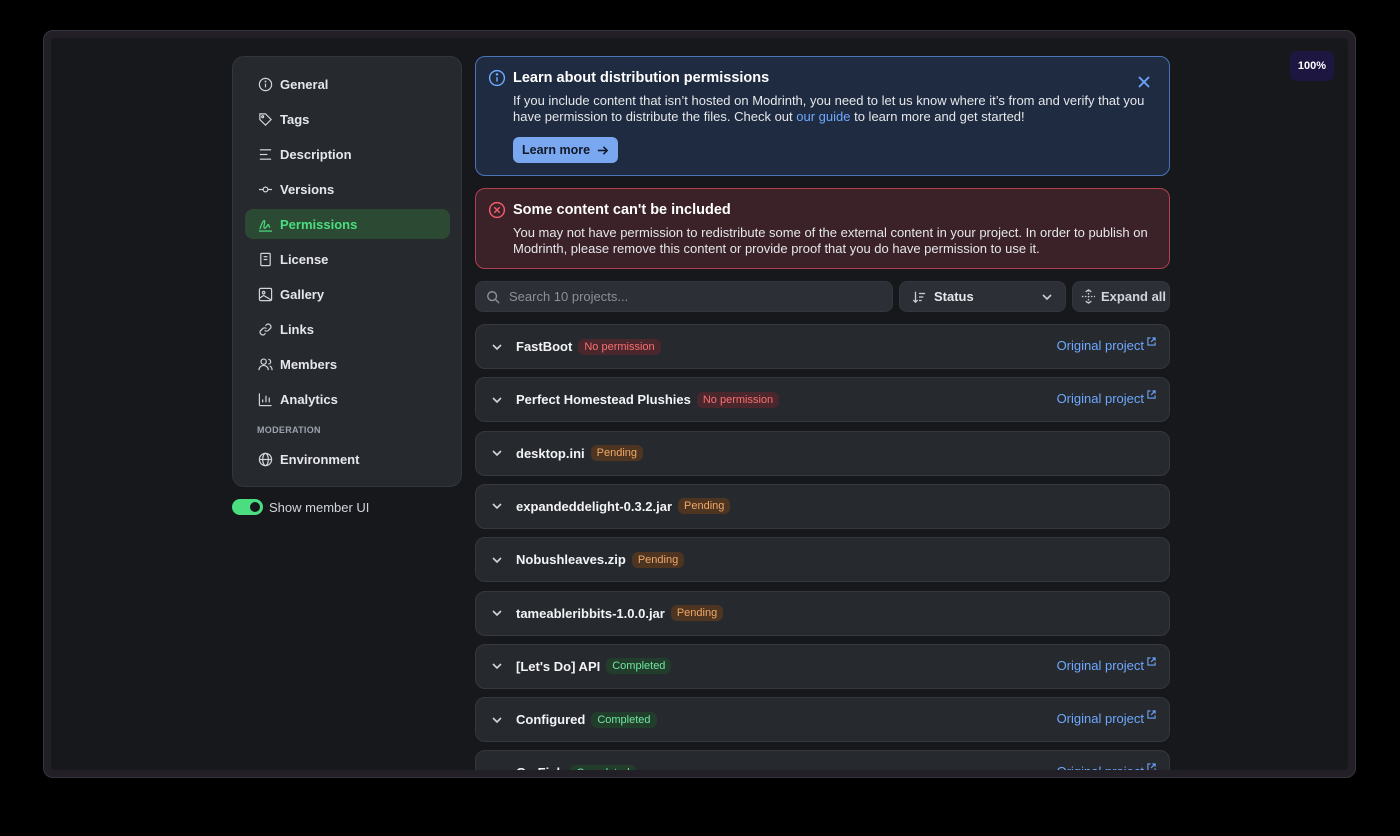  What do you see at coordinates (603, 150) in the screenshot?
I see `arrow-right-icon` at bounding box center [603, 150].